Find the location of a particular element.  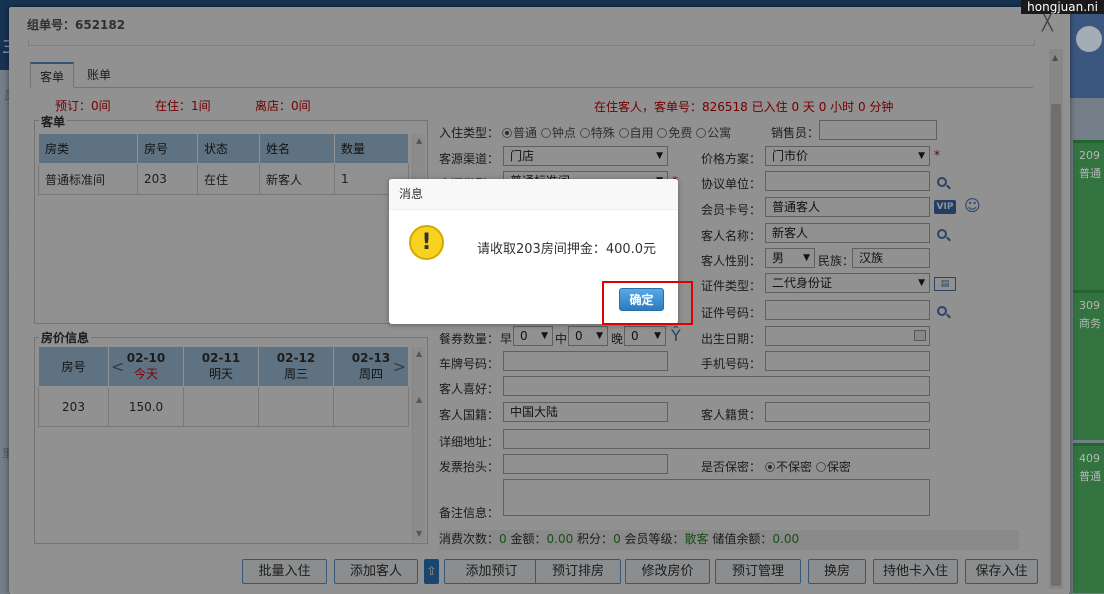

message-title: 消息 is located at coordinates (533, 194).